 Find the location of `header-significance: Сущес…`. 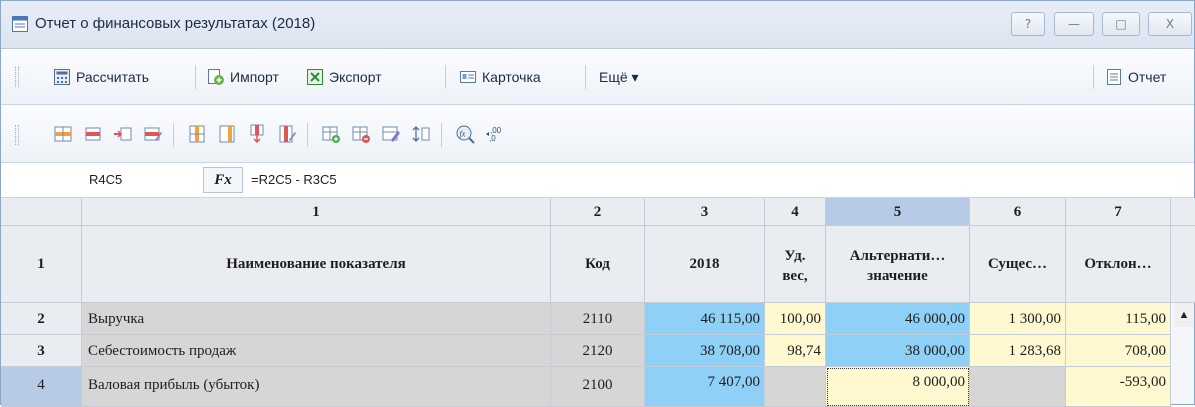

header-significance: Сущес… is located at coordinates (1018, 264).